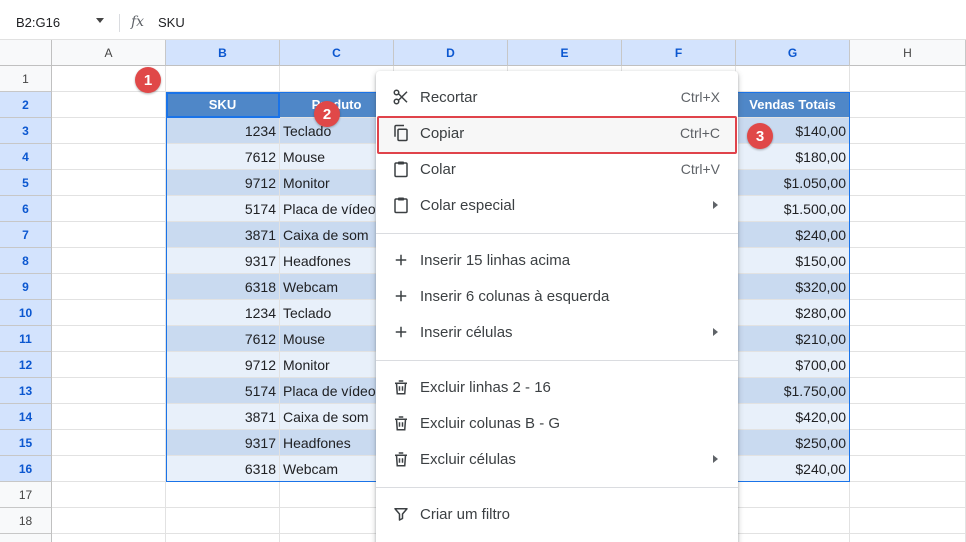 The width and height of the screenshot is (966, 542). What do you see at coordinates (565, 53) in the screenshot?
I see `column-header-e: E` at bounding box center [565, 53].